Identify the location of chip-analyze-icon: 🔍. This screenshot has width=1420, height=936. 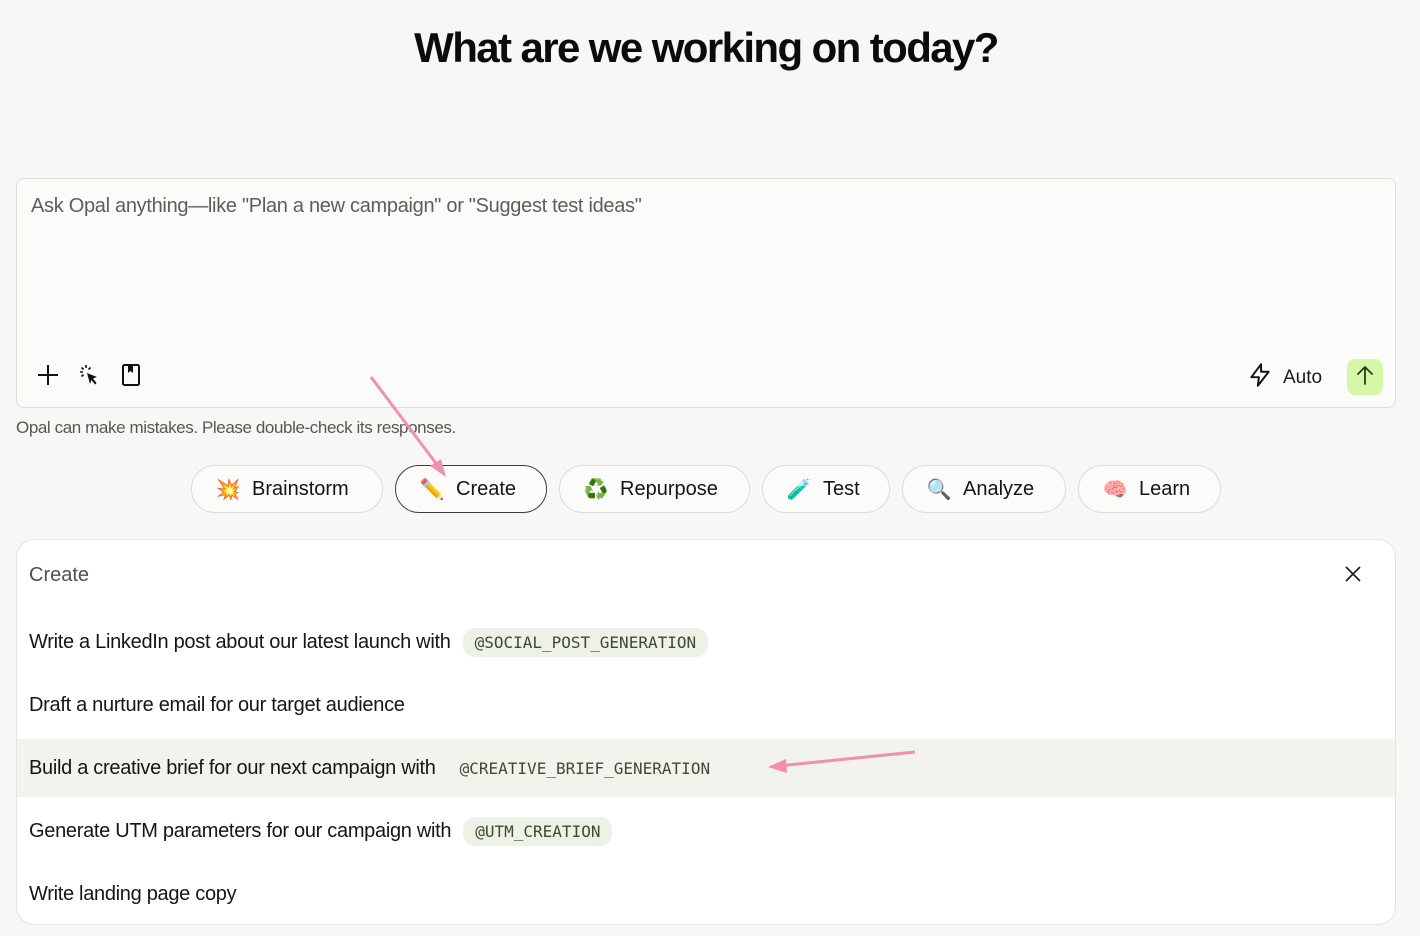
(939, 489).